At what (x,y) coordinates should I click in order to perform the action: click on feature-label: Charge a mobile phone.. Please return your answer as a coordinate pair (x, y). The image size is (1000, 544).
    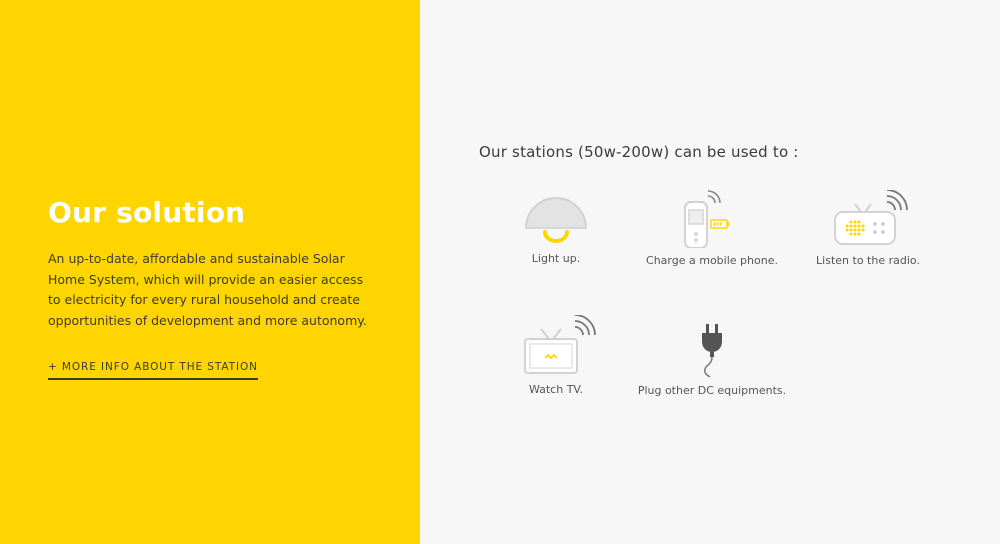
    Looking at the image, I should click on (712, 260).